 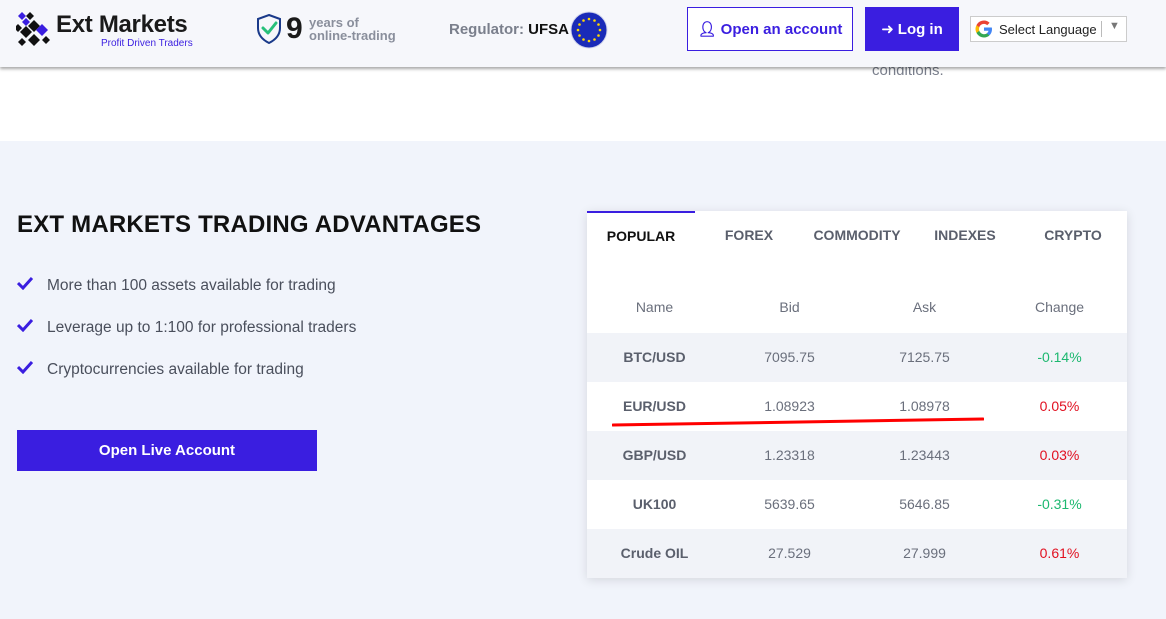 I want to click on tab-commodity: COMMODITY, so click(x=857, y=235).